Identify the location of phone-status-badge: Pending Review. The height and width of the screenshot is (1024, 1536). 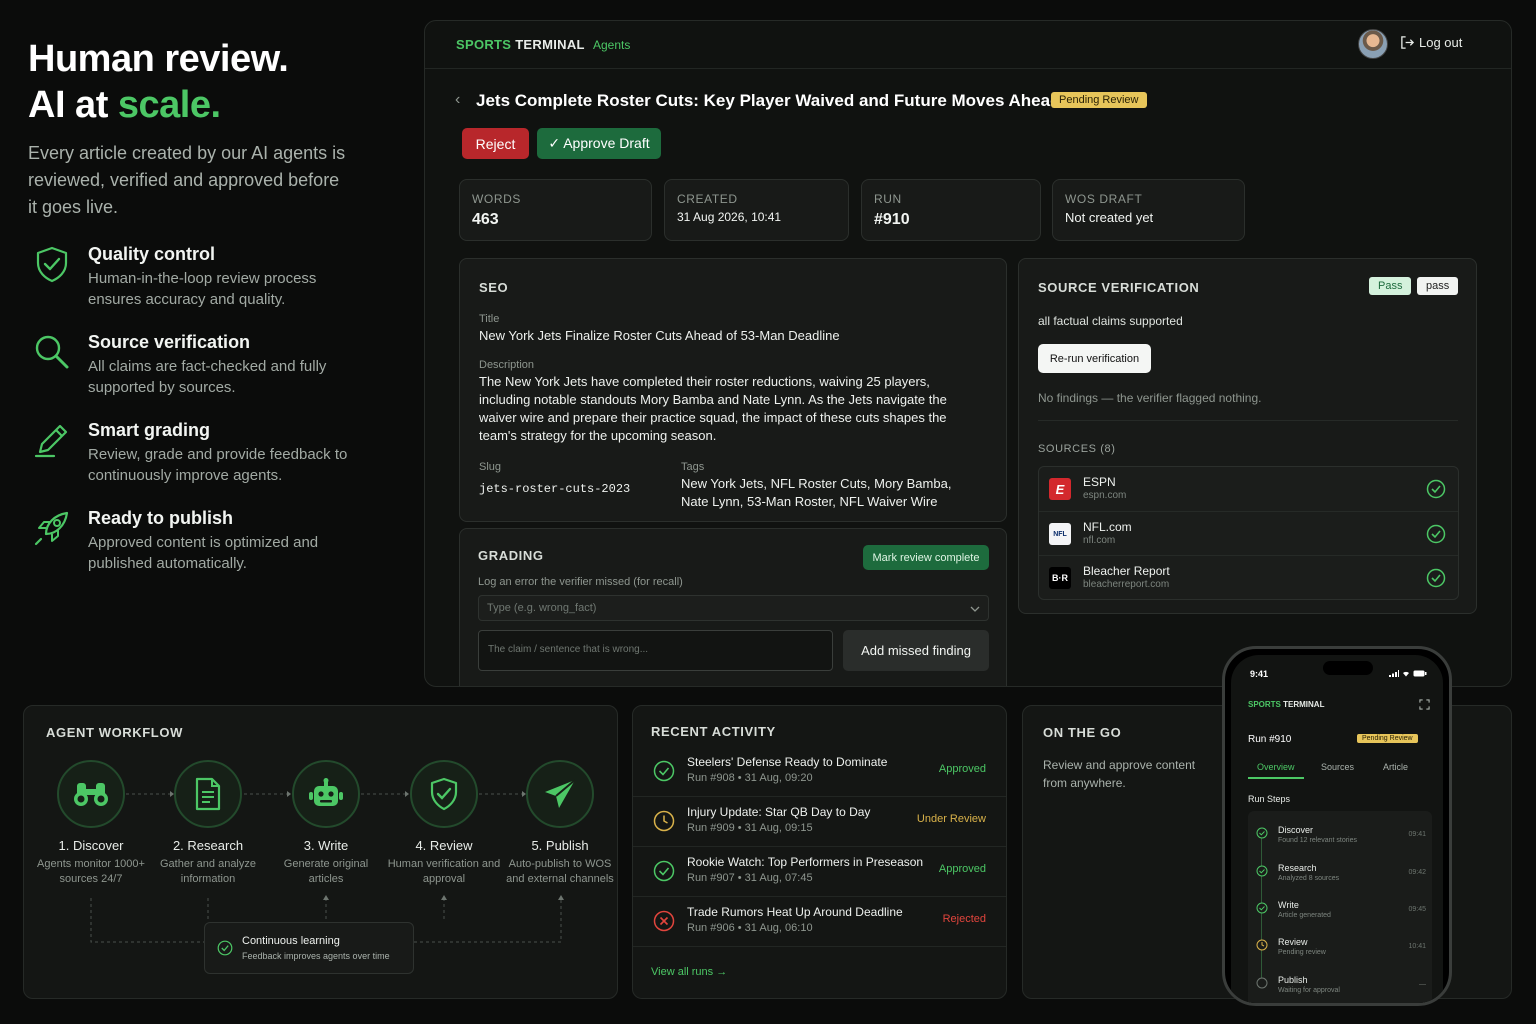
(1387, 738).